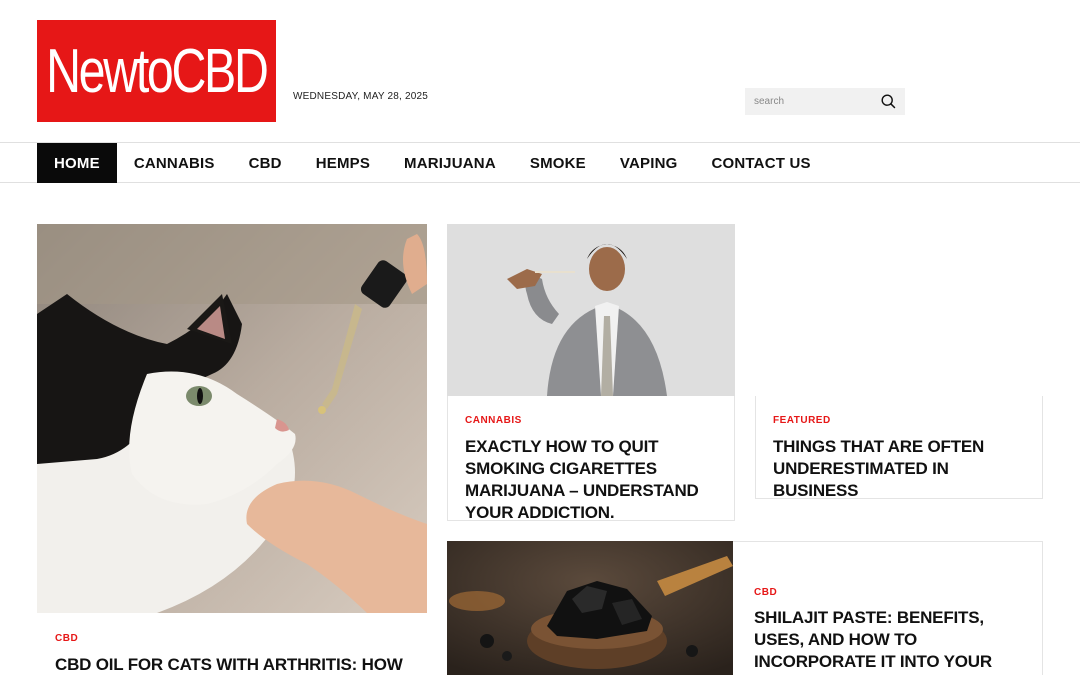  I want to click on article-category: FEATURED, so click(802, 420).